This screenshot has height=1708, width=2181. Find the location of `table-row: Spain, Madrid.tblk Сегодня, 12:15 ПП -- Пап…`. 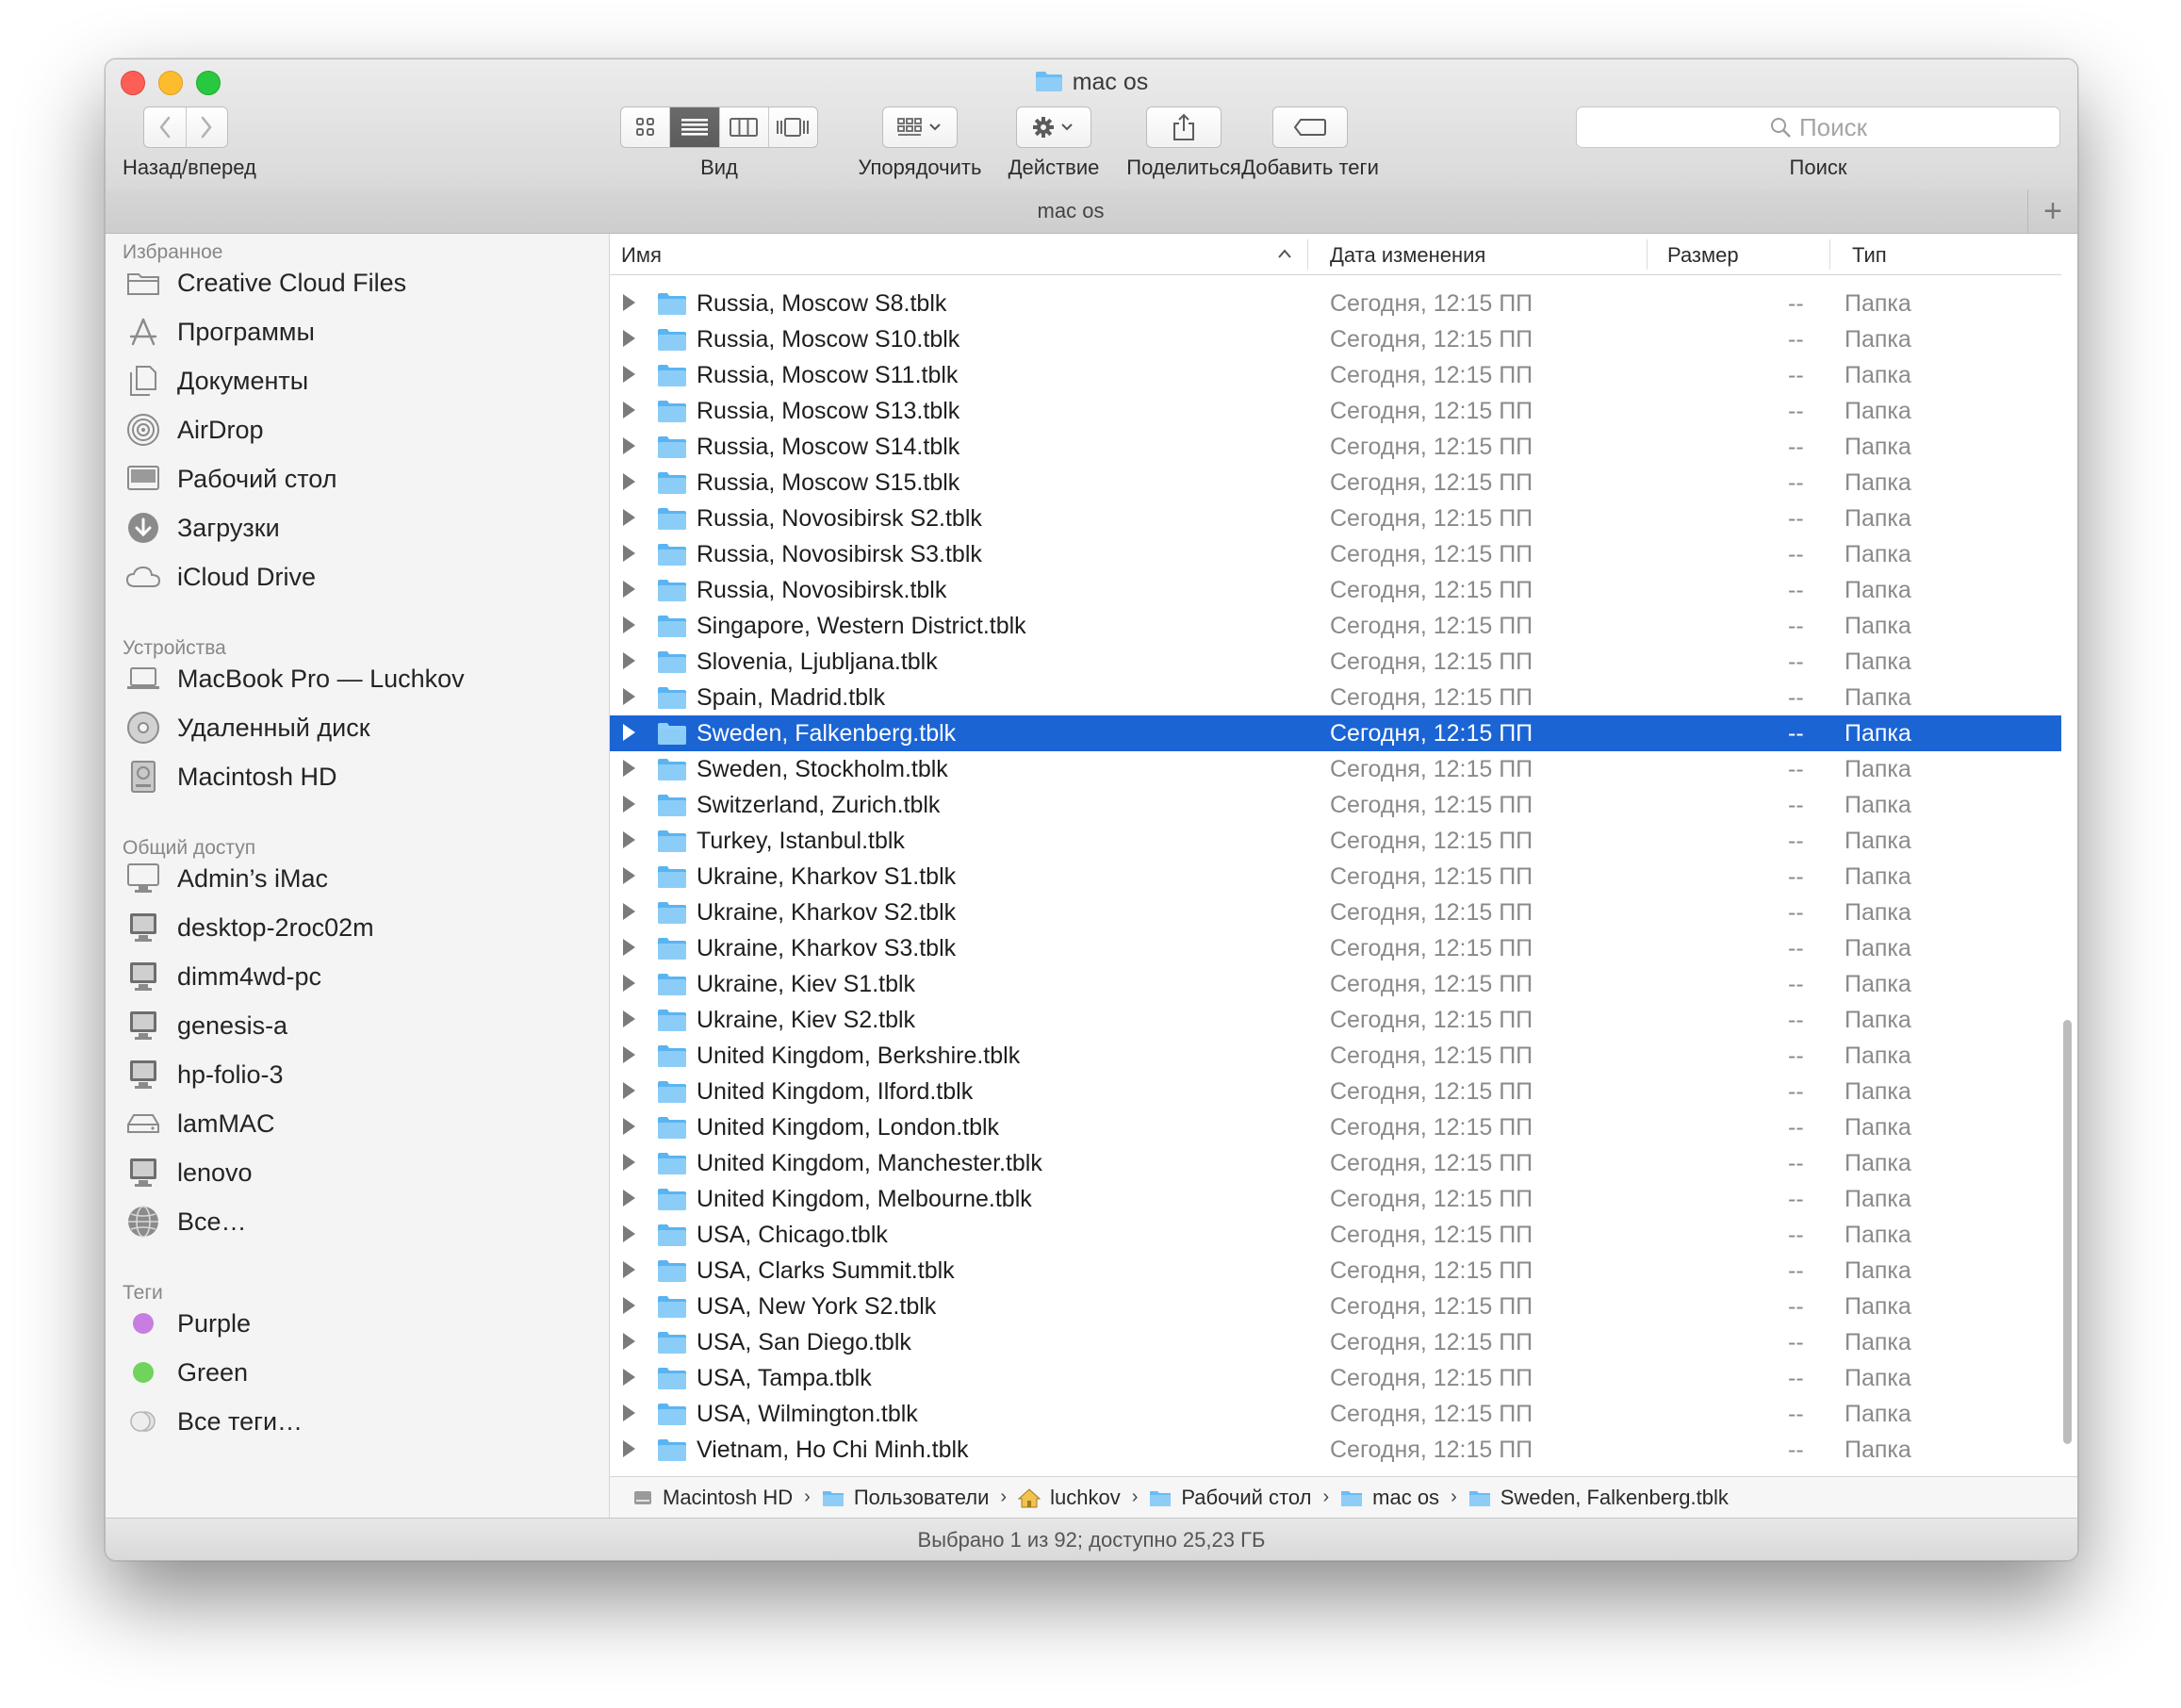

table-row: Spain, Madrid.tblk Сегодня, 12:15 ПП -- Пап… is located at coordinates (1335, 698).